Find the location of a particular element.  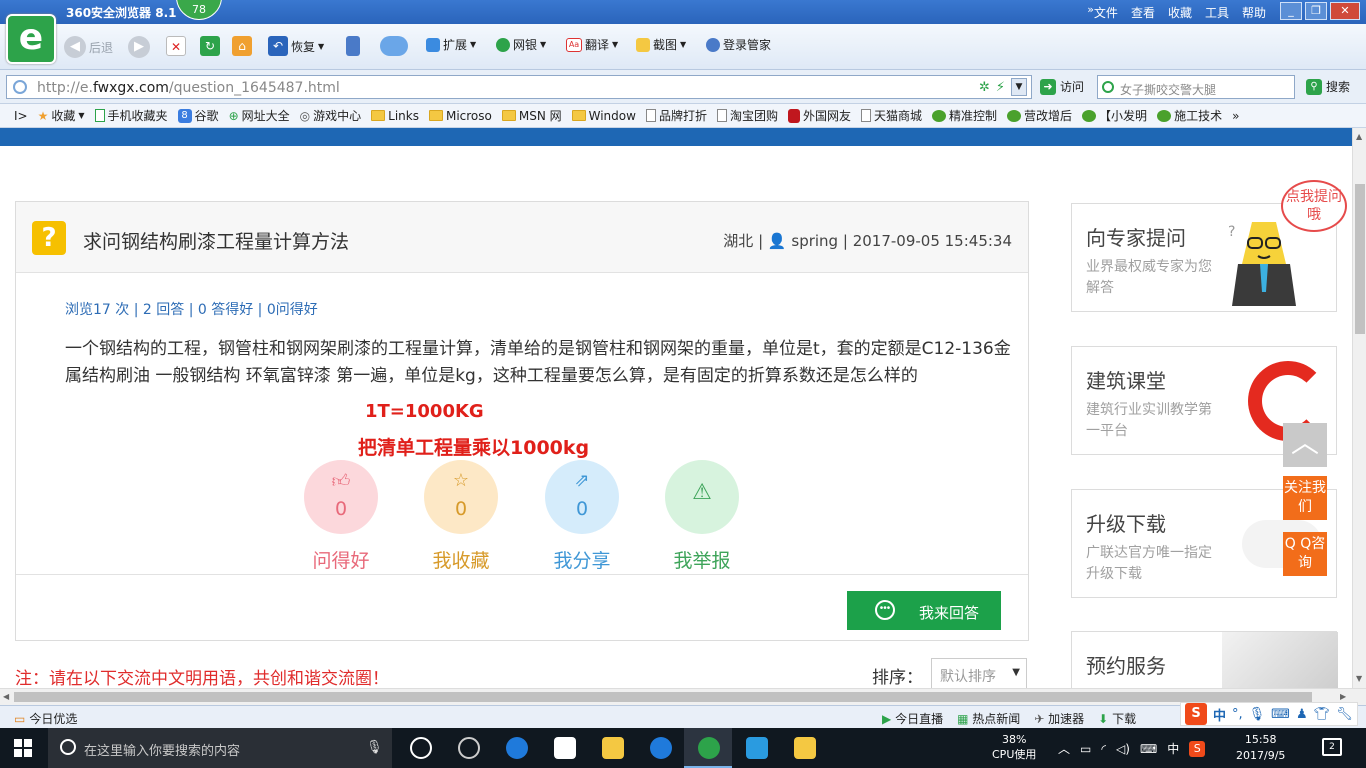

fav-brand-sale: 品牌打折 is located at coordinates (676, 115).